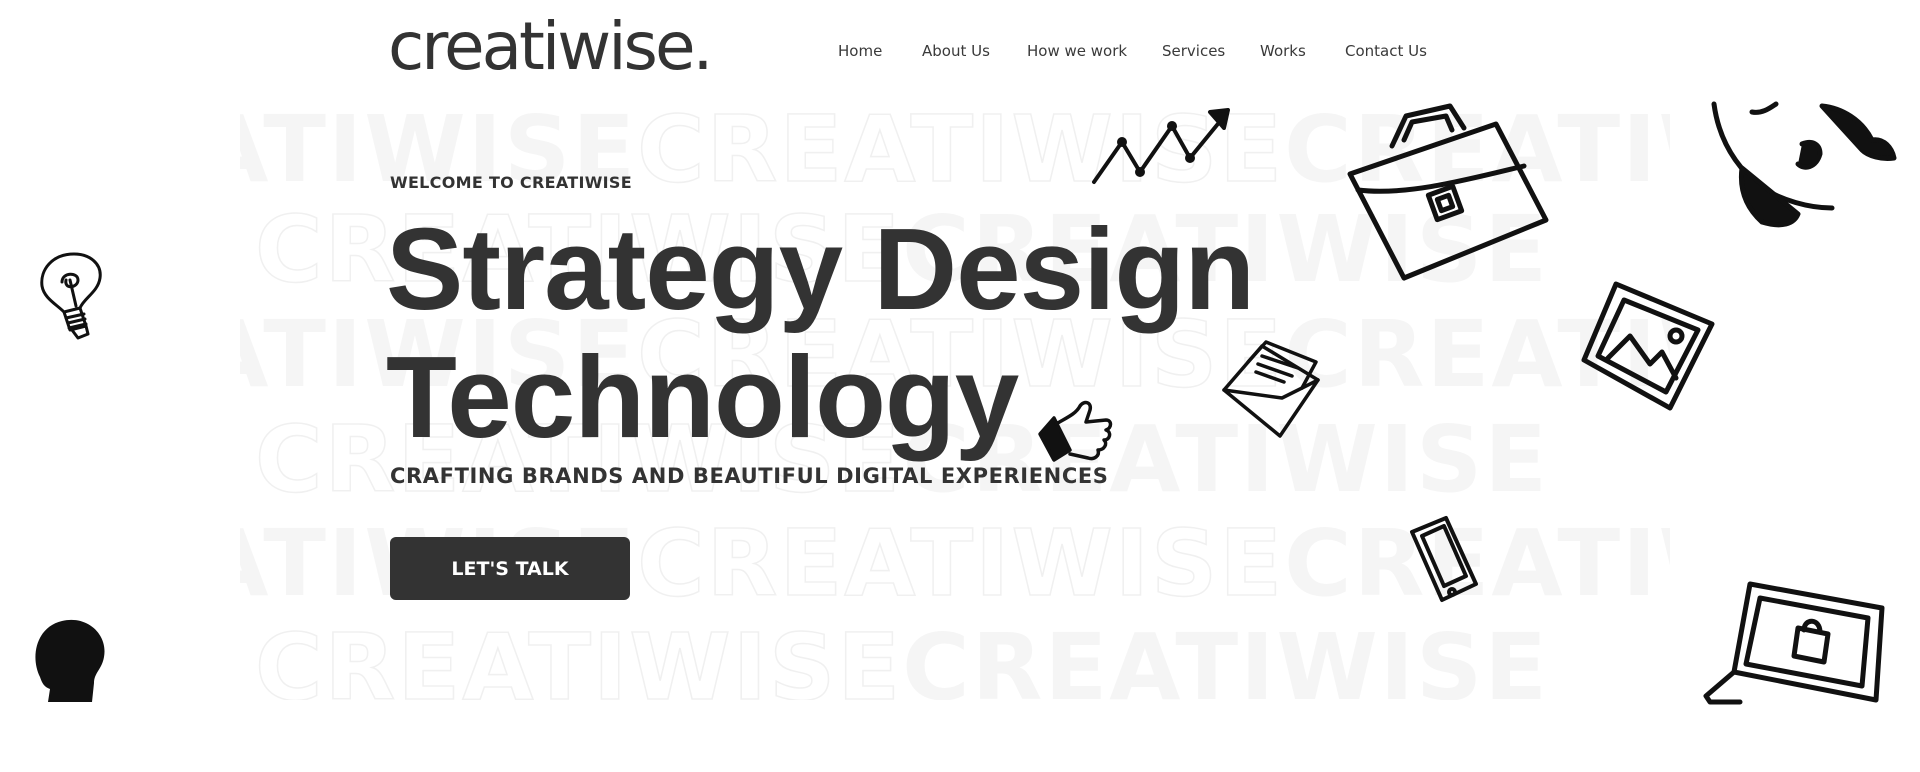 The image size is (1920, 772). Describe the element at coordinates (70, 659) in the screenshot. I see `head-silhouette-icon` at that location.